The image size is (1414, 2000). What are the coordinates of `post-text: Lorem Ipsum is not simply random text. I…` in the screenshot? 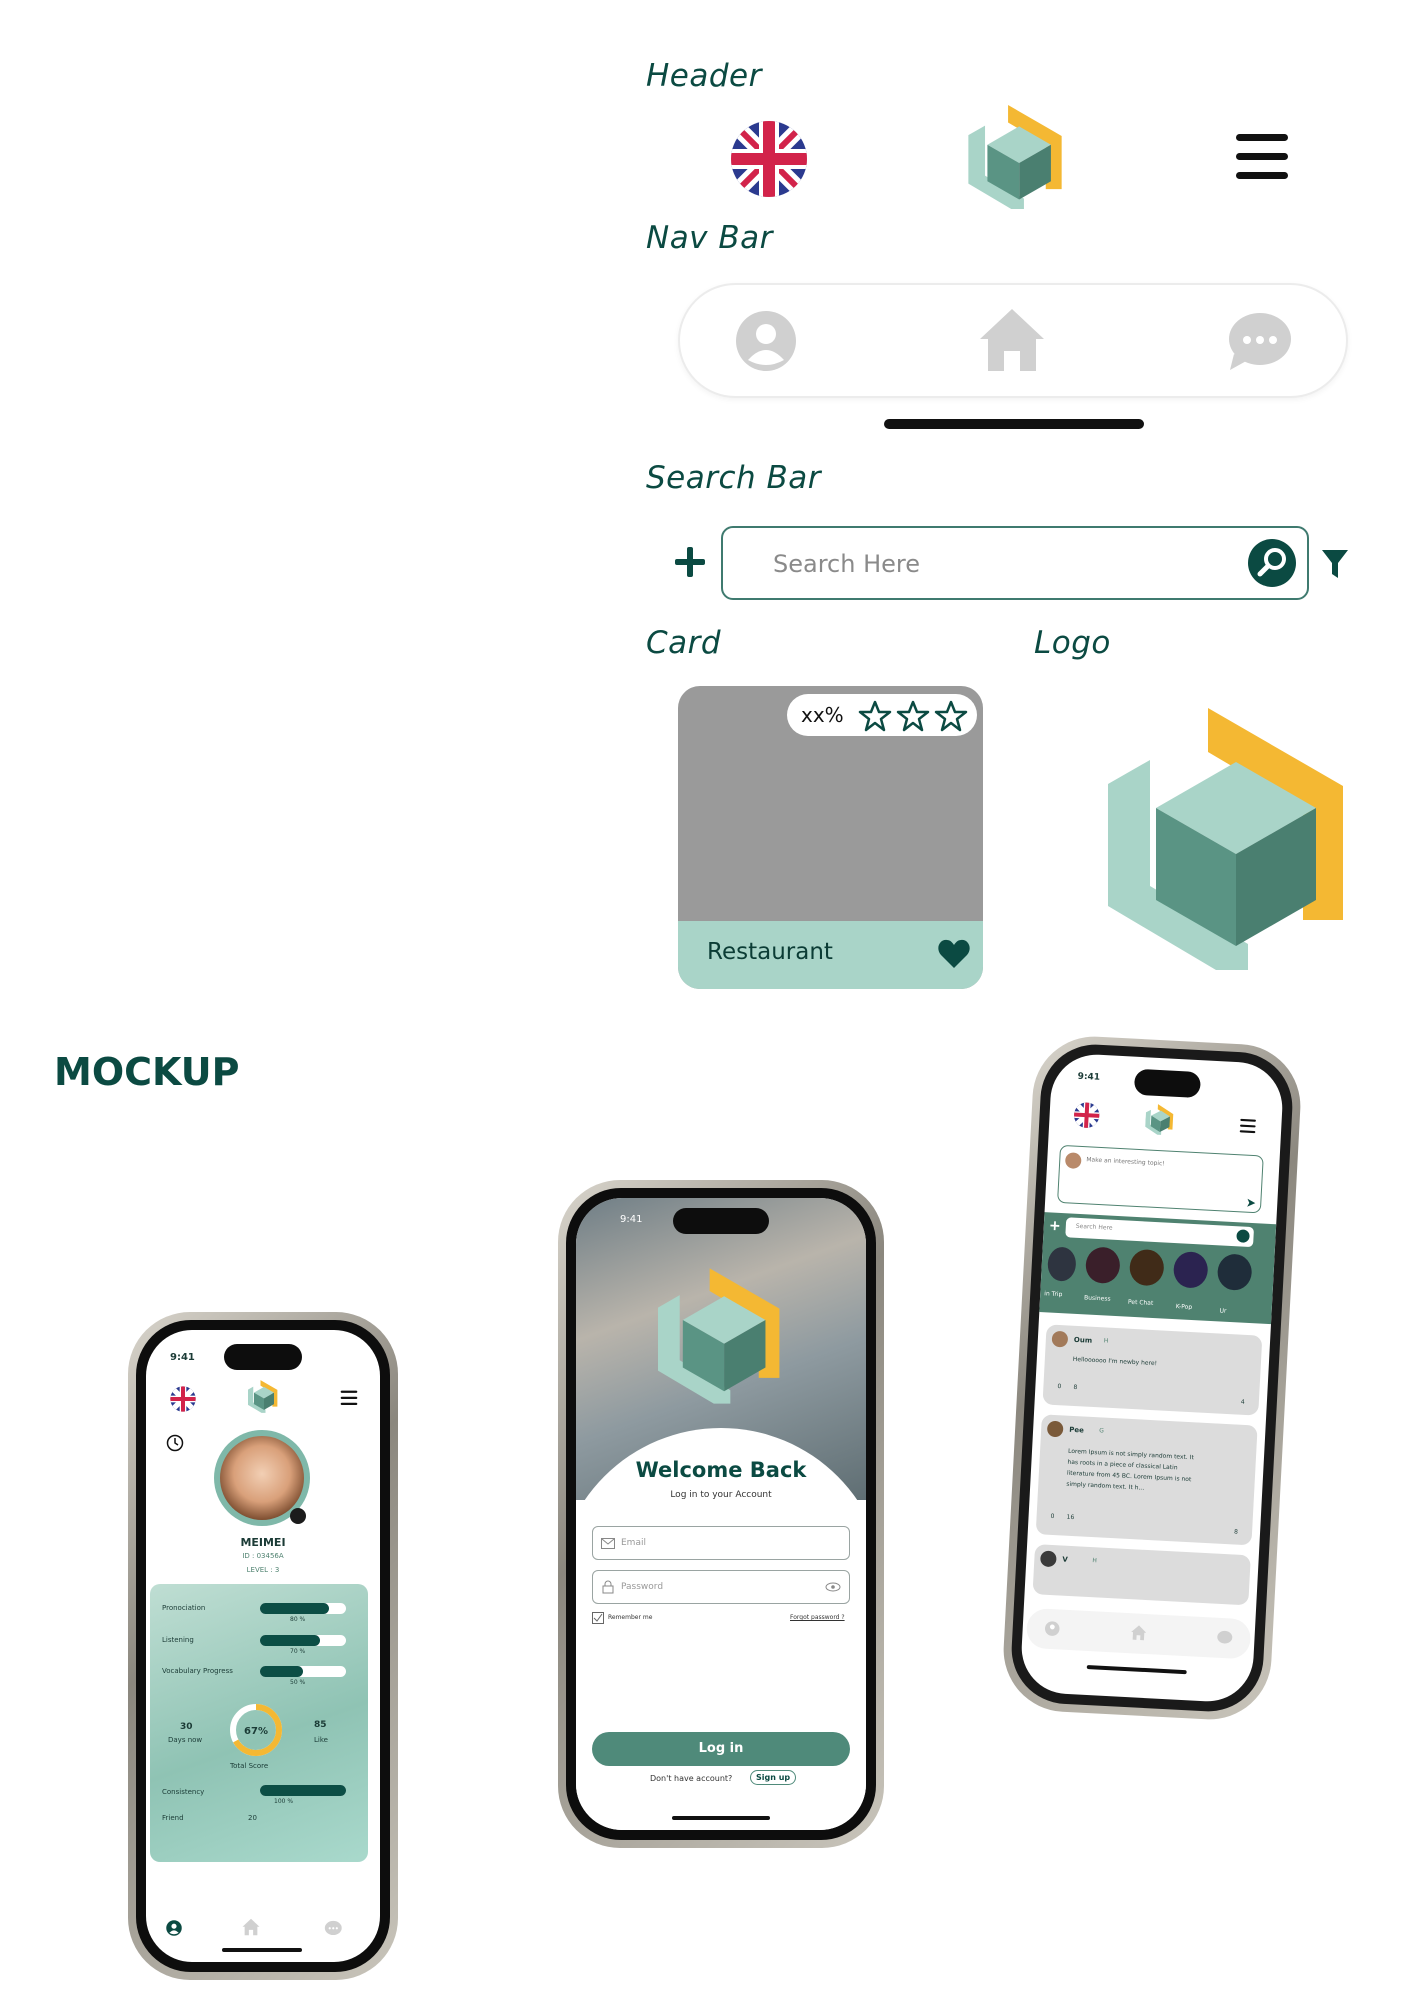 It's located at (1130, 1469).